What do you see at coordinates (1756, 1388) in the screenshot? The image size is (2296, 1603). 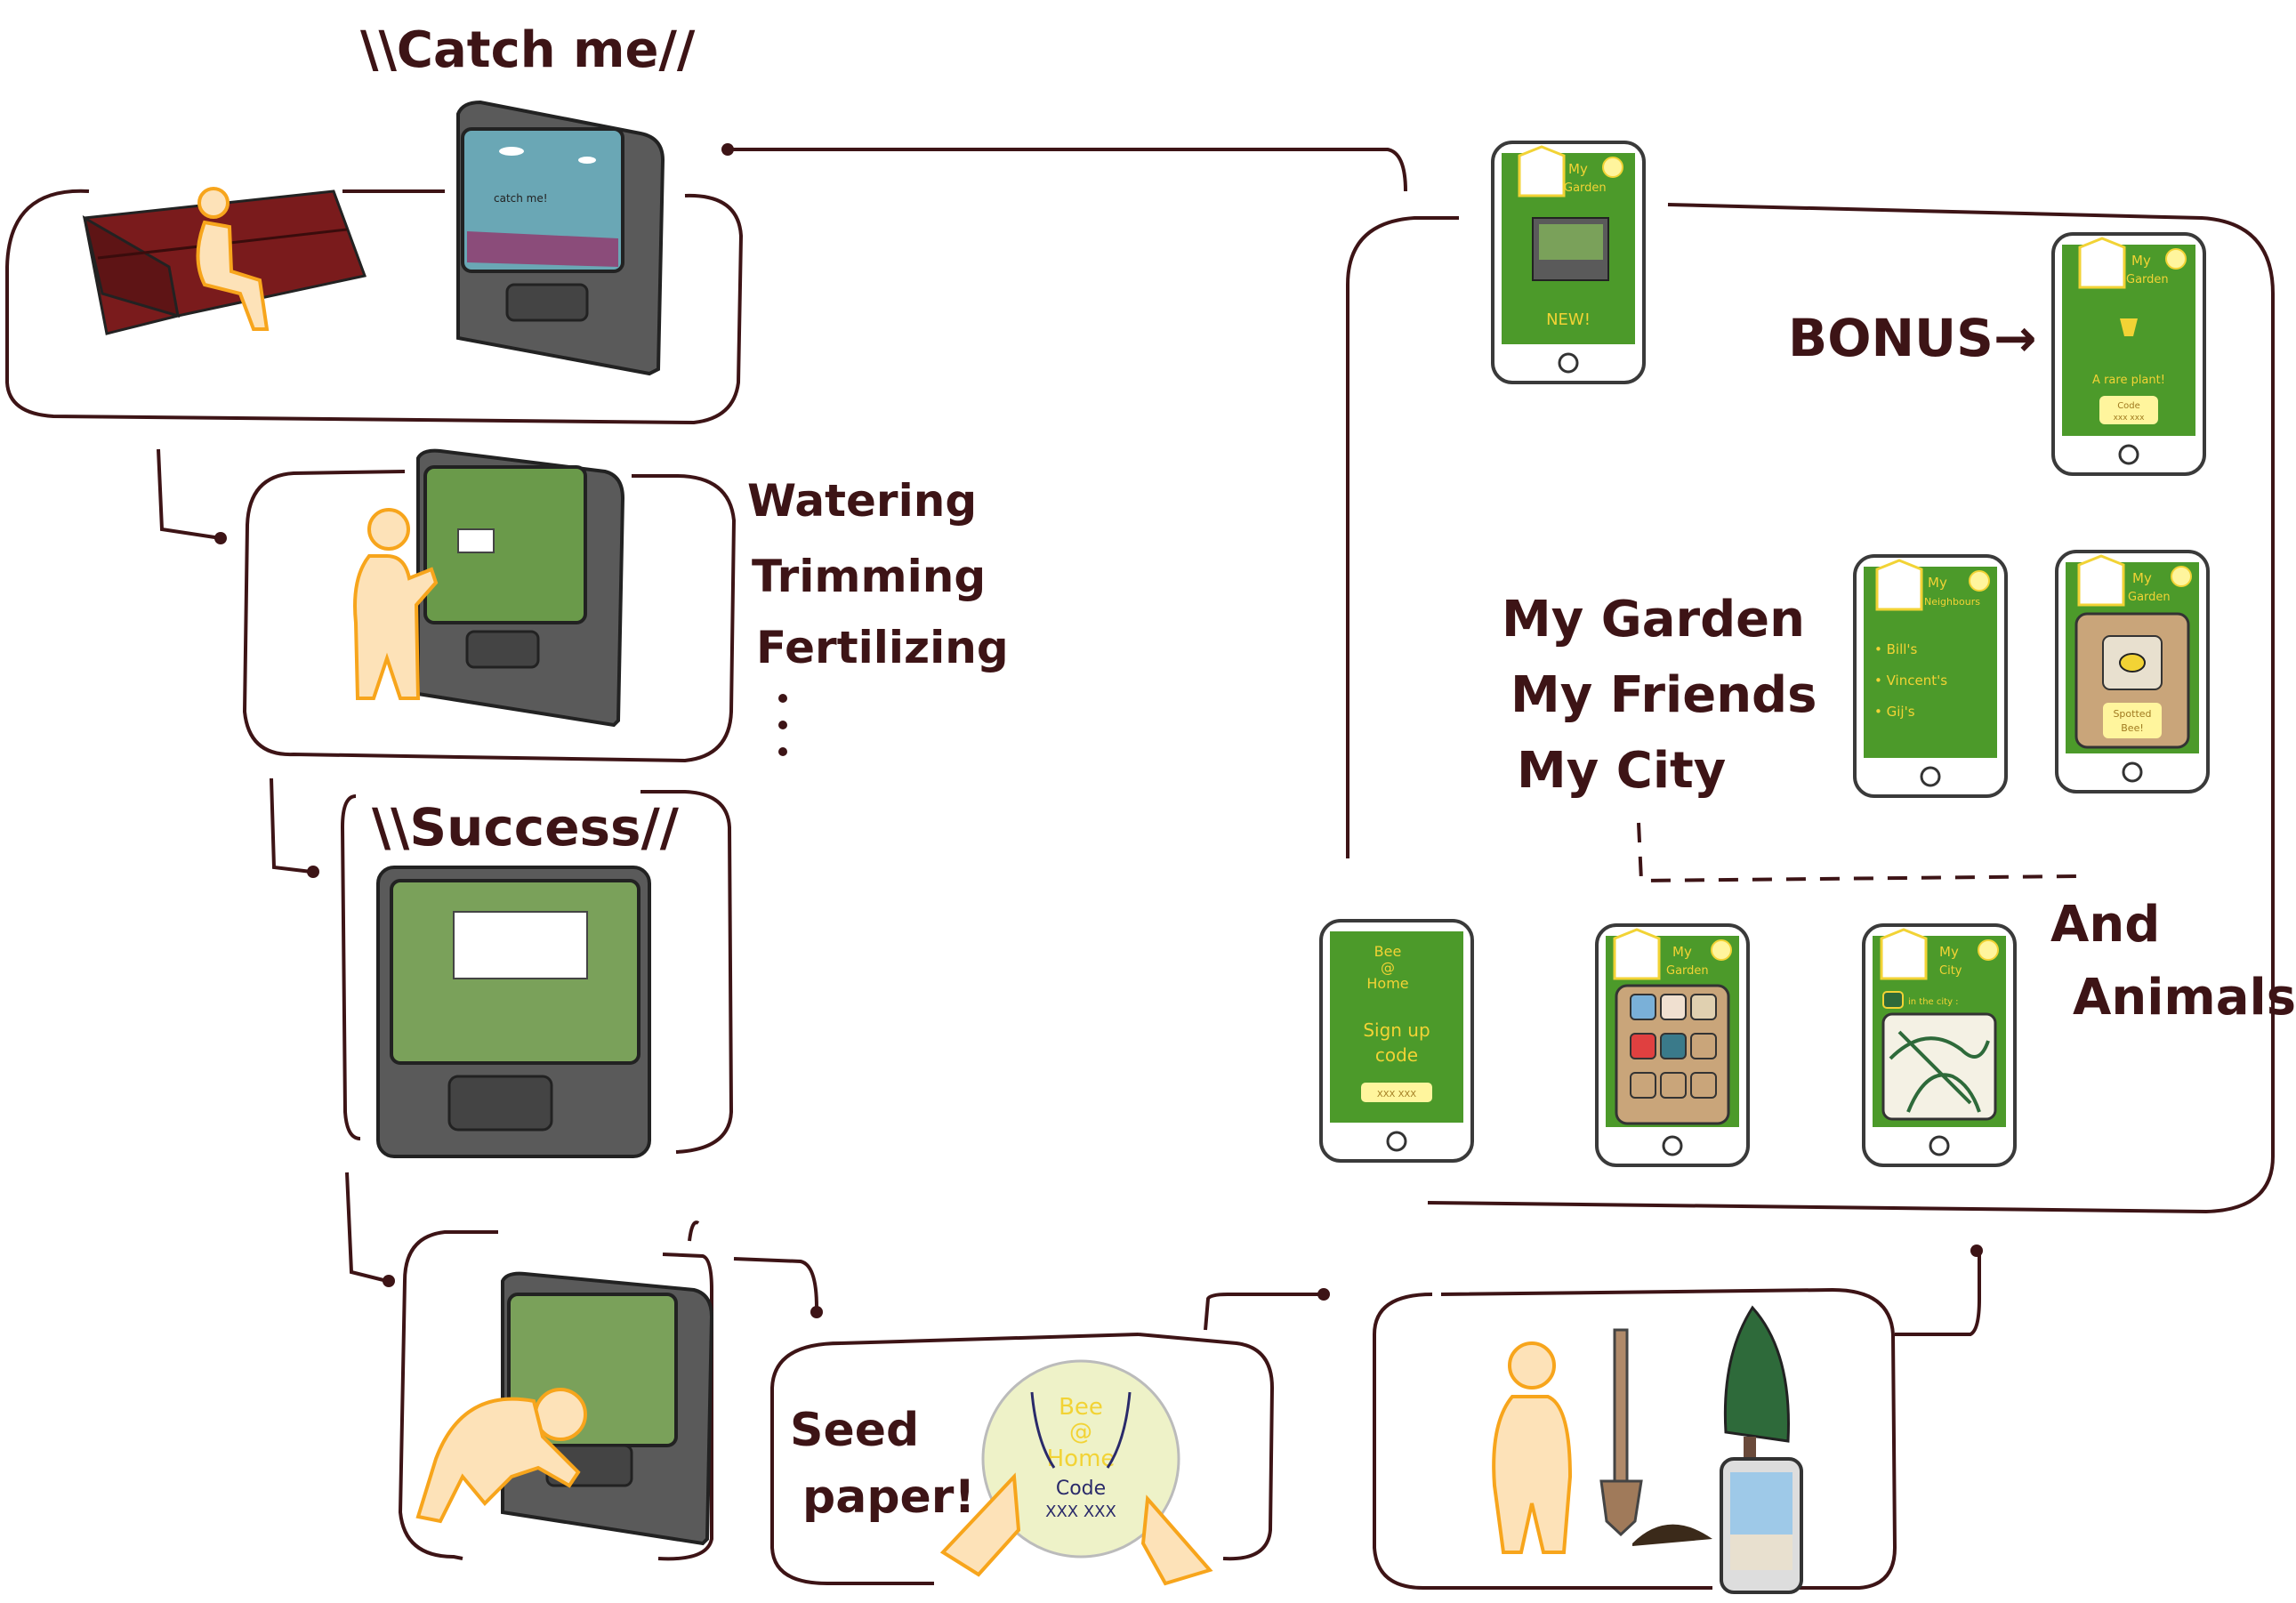 I see `tree-icon` at bounding box center [1756, 1388].